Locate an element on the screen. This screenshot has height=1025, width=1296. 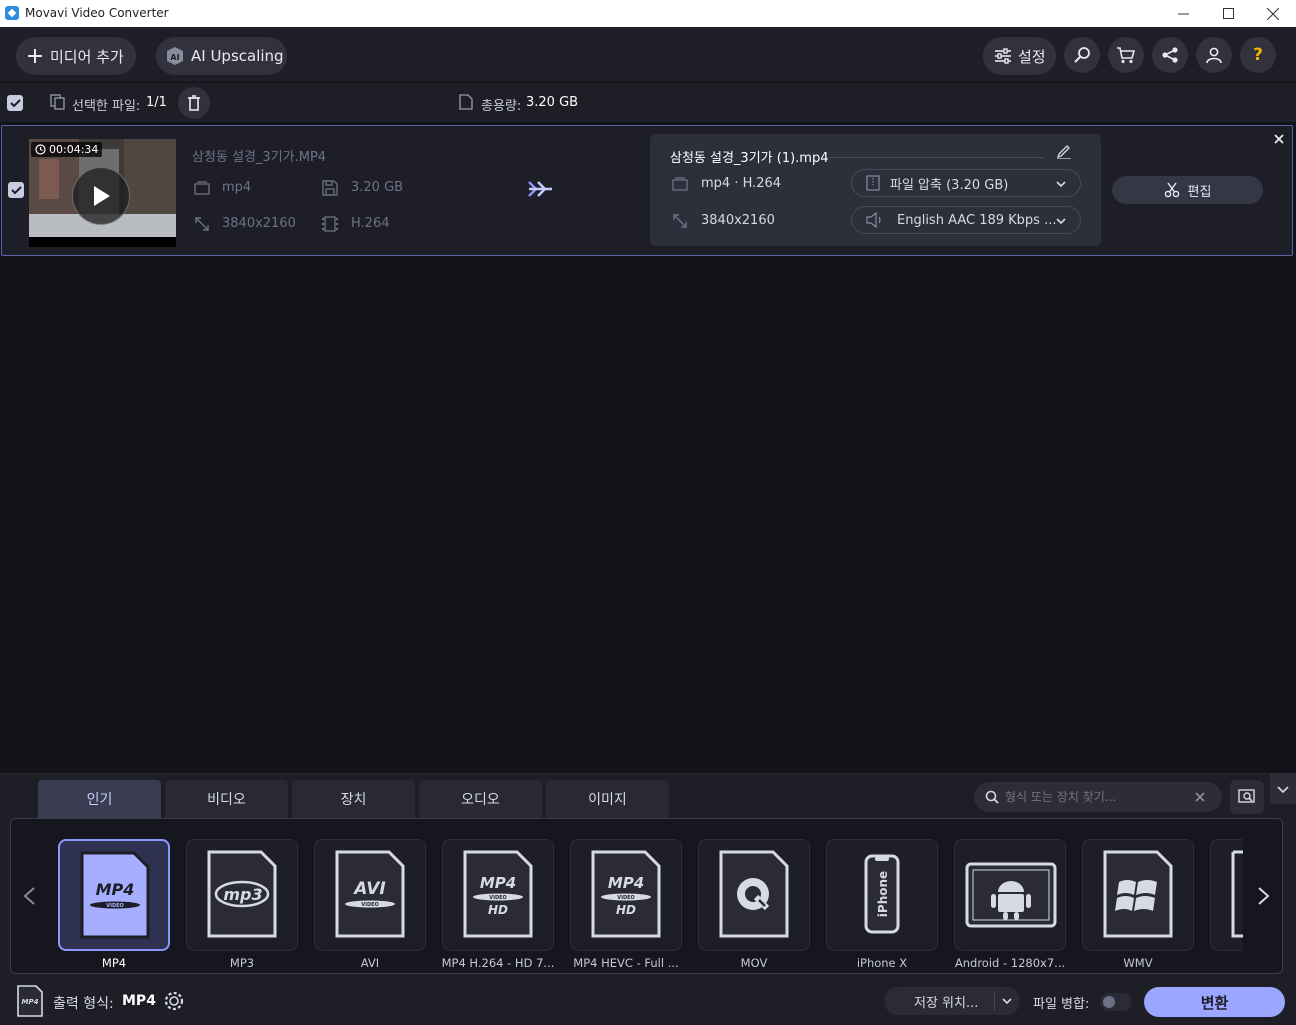
selected-files-count: 1/1 is located at coordinates (156, 102).